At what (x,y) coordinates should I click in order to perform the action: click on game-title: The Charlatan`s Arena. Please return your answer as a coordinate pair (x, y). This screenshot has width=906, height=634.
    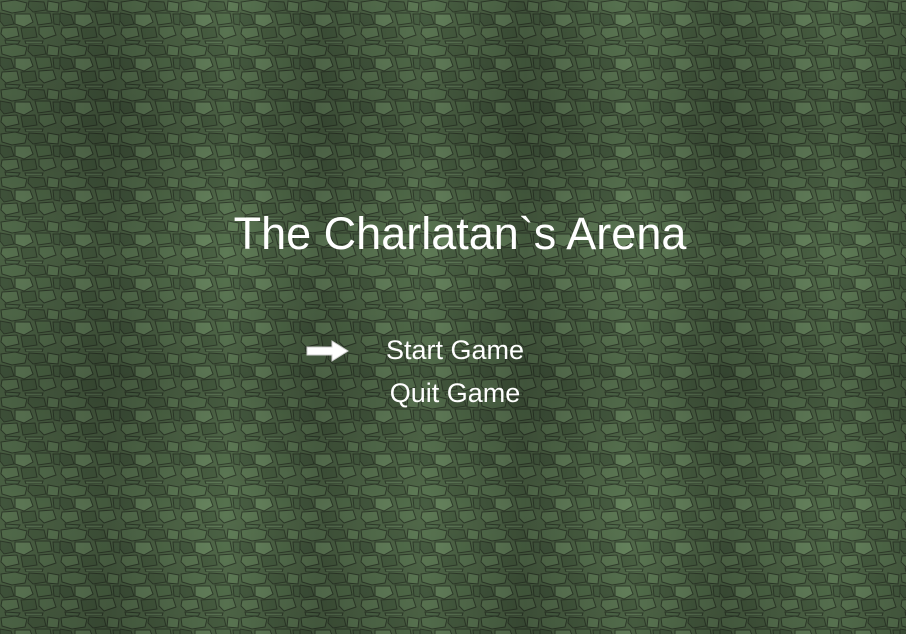
    Looking at the image, I should click on (460, 233).